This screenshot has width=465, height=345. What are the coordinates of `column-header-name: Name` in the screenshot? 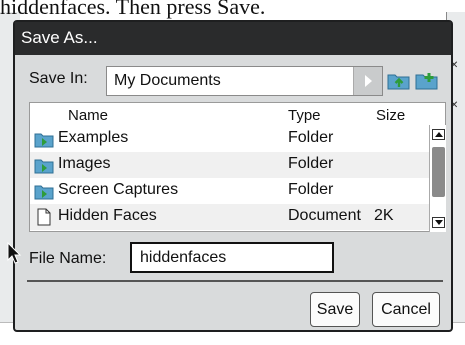 It's located at (88, 115).